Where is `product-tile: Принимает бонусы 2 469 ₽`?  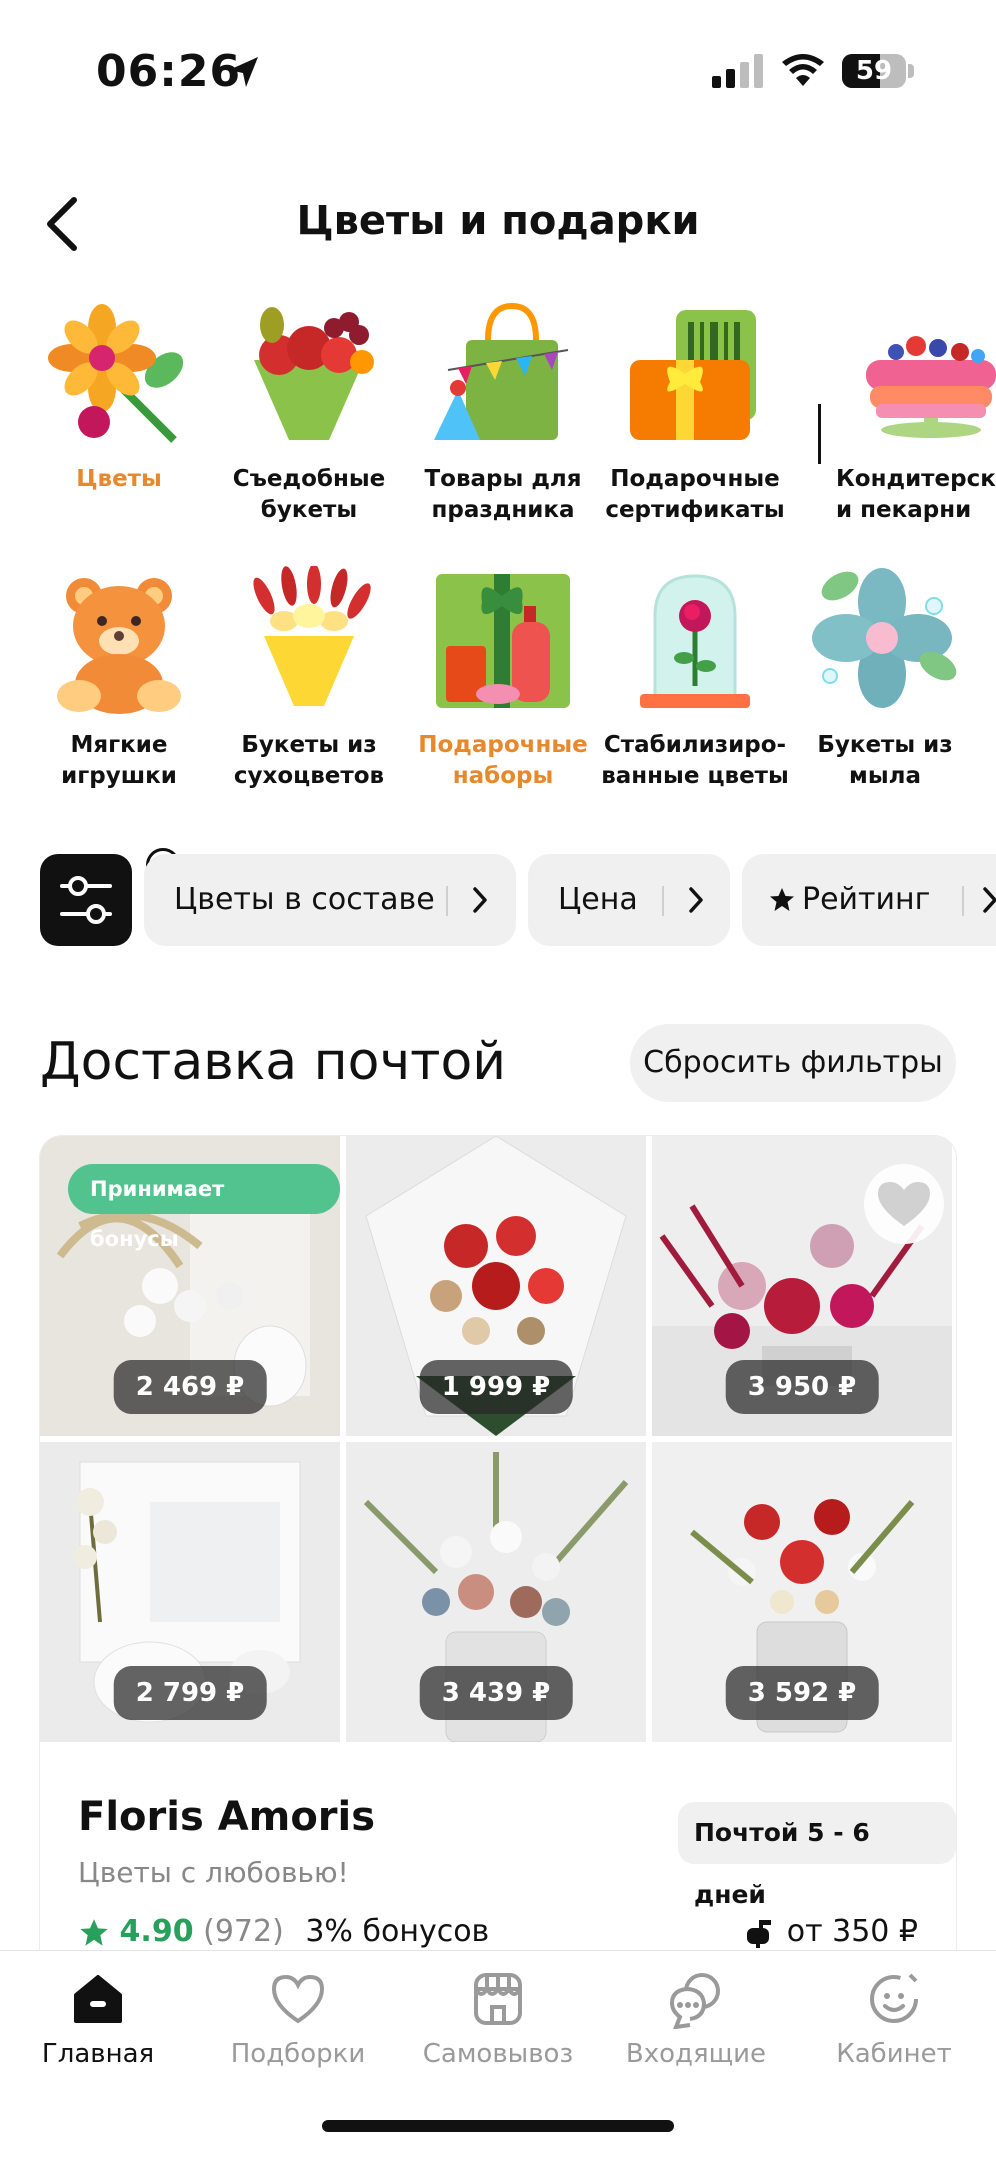
product-tile: Принимает бонусы 2 469 ₽ is located at coordinates (190, 1286).